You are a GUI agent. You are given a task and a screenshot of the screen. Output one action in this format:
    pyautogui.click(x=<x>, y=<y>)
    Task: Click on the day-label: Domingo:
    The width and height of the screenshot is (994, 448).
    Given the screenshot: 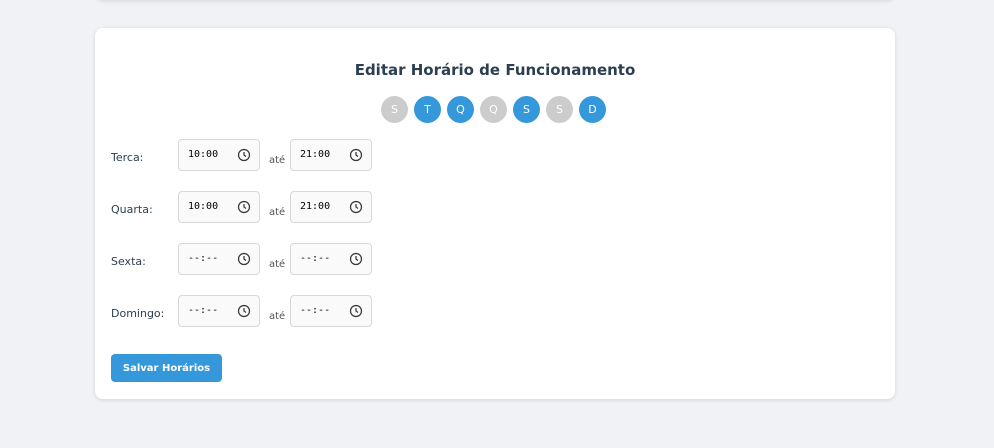 What is the action you would take?
    pyautogui.click(x=138, y=313)
    